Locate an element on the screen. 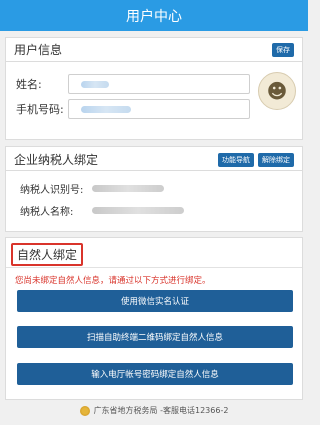 Image resolution: width=320 pixels, height=425 pixels. footer: 广东省地方税务局 -客服电话12366-2 is located at coordinates (154, 410).